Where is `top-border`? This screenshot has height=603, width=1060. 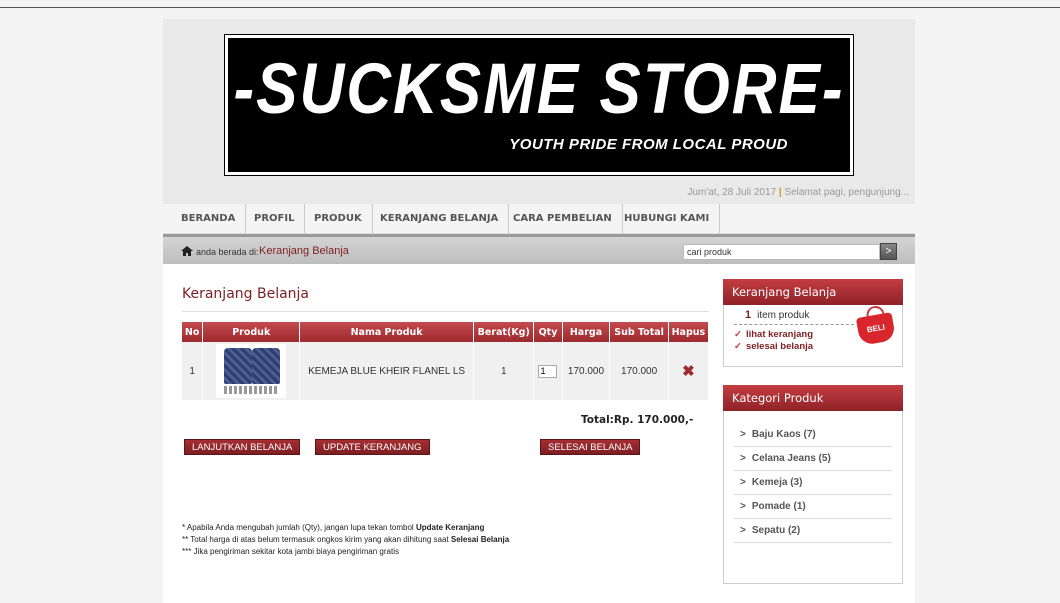
top-border is located at coordinates (530, 7).